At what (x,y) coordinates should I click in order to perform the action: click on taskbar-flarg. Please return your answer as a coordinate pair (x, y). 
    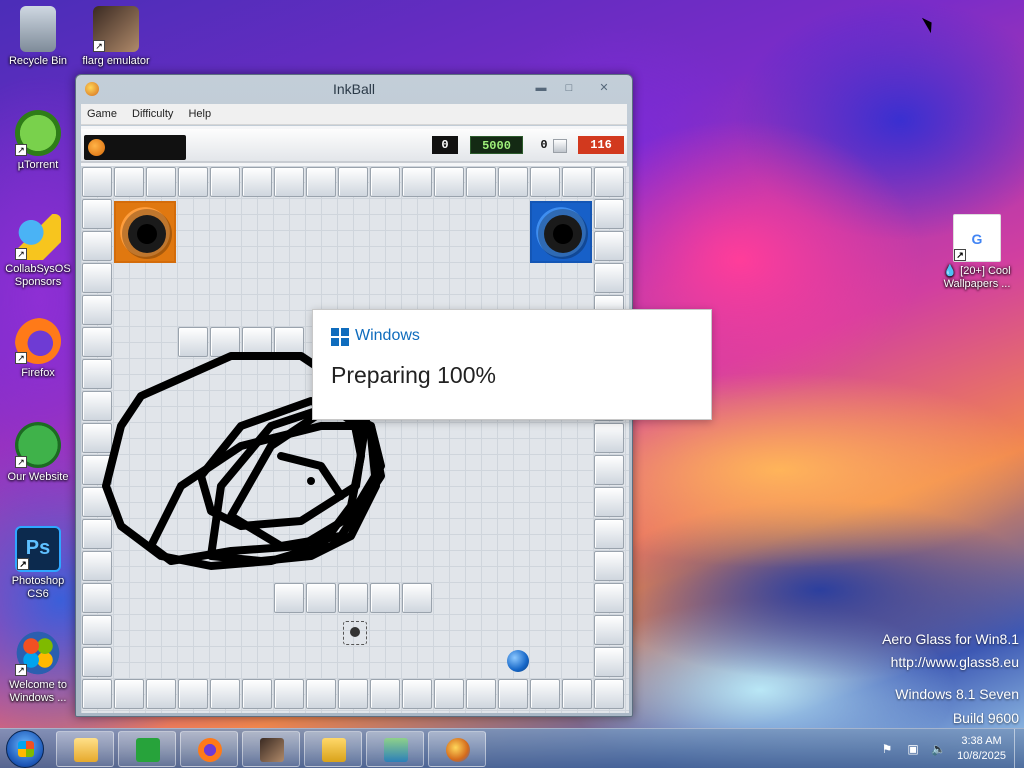
    Looking at the image, I should click on (271, 749).